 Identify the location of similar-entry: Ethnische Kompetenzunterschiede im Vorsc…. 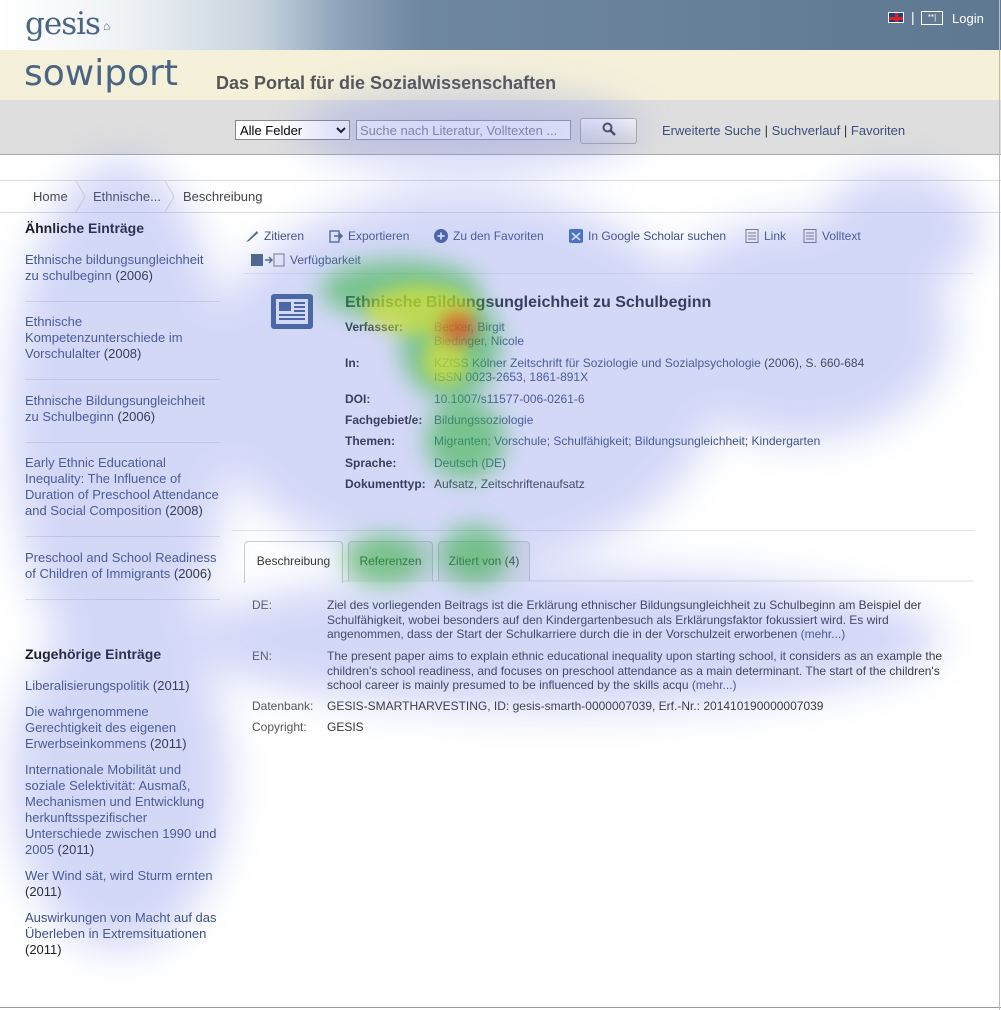
(122, 338).